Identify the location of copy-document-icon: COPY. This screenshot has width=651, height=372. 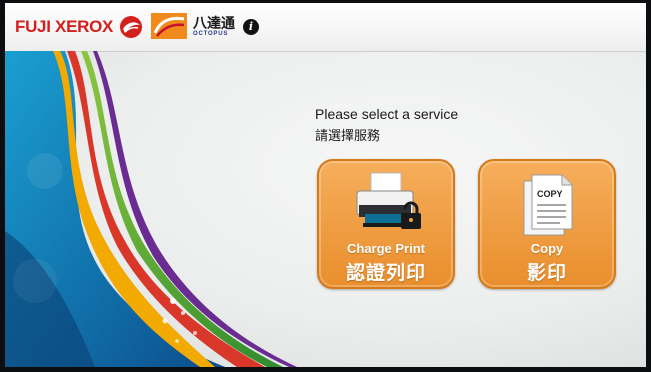
(548, 205).